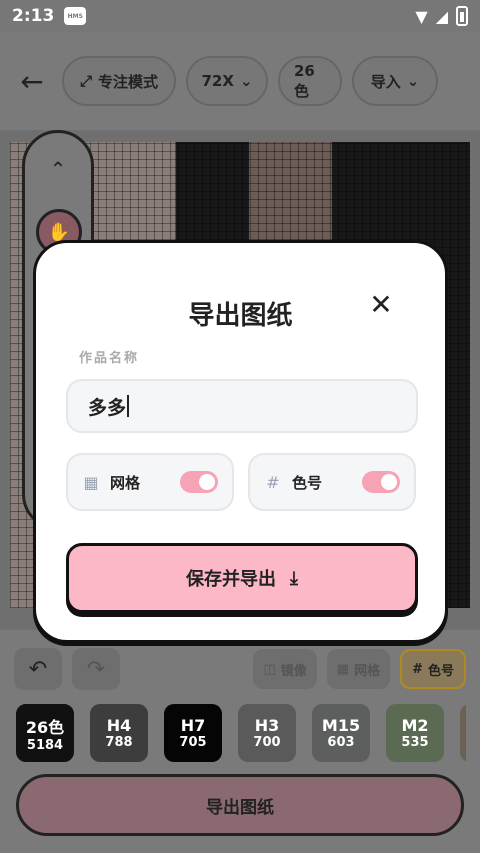 This screenshot has height=853, width=480. I want to click on undo-icon: ↶, so click(38, 669).